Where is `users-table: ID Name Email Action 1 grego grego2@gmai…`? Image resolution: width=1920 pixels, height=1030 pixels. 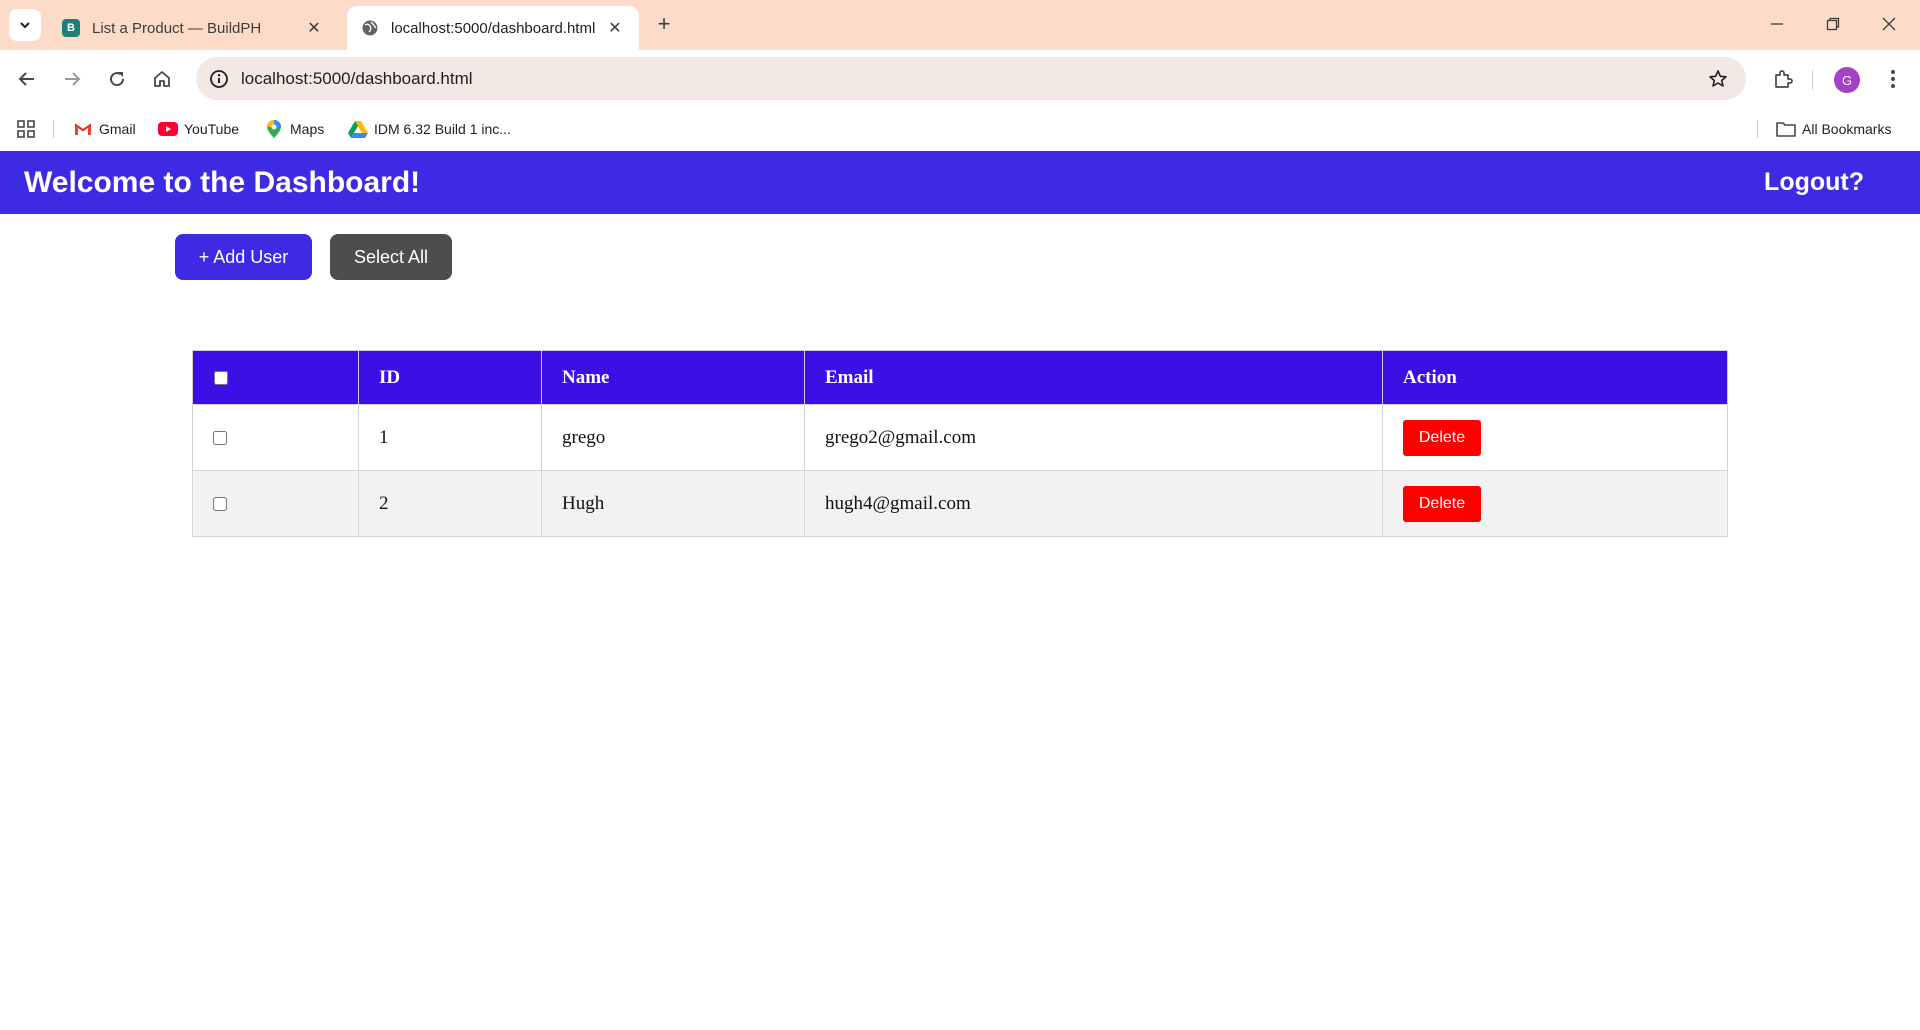
users-table: ID Name Email Action 1 grego grego2@gmai… is located at coordinates (960, 443).